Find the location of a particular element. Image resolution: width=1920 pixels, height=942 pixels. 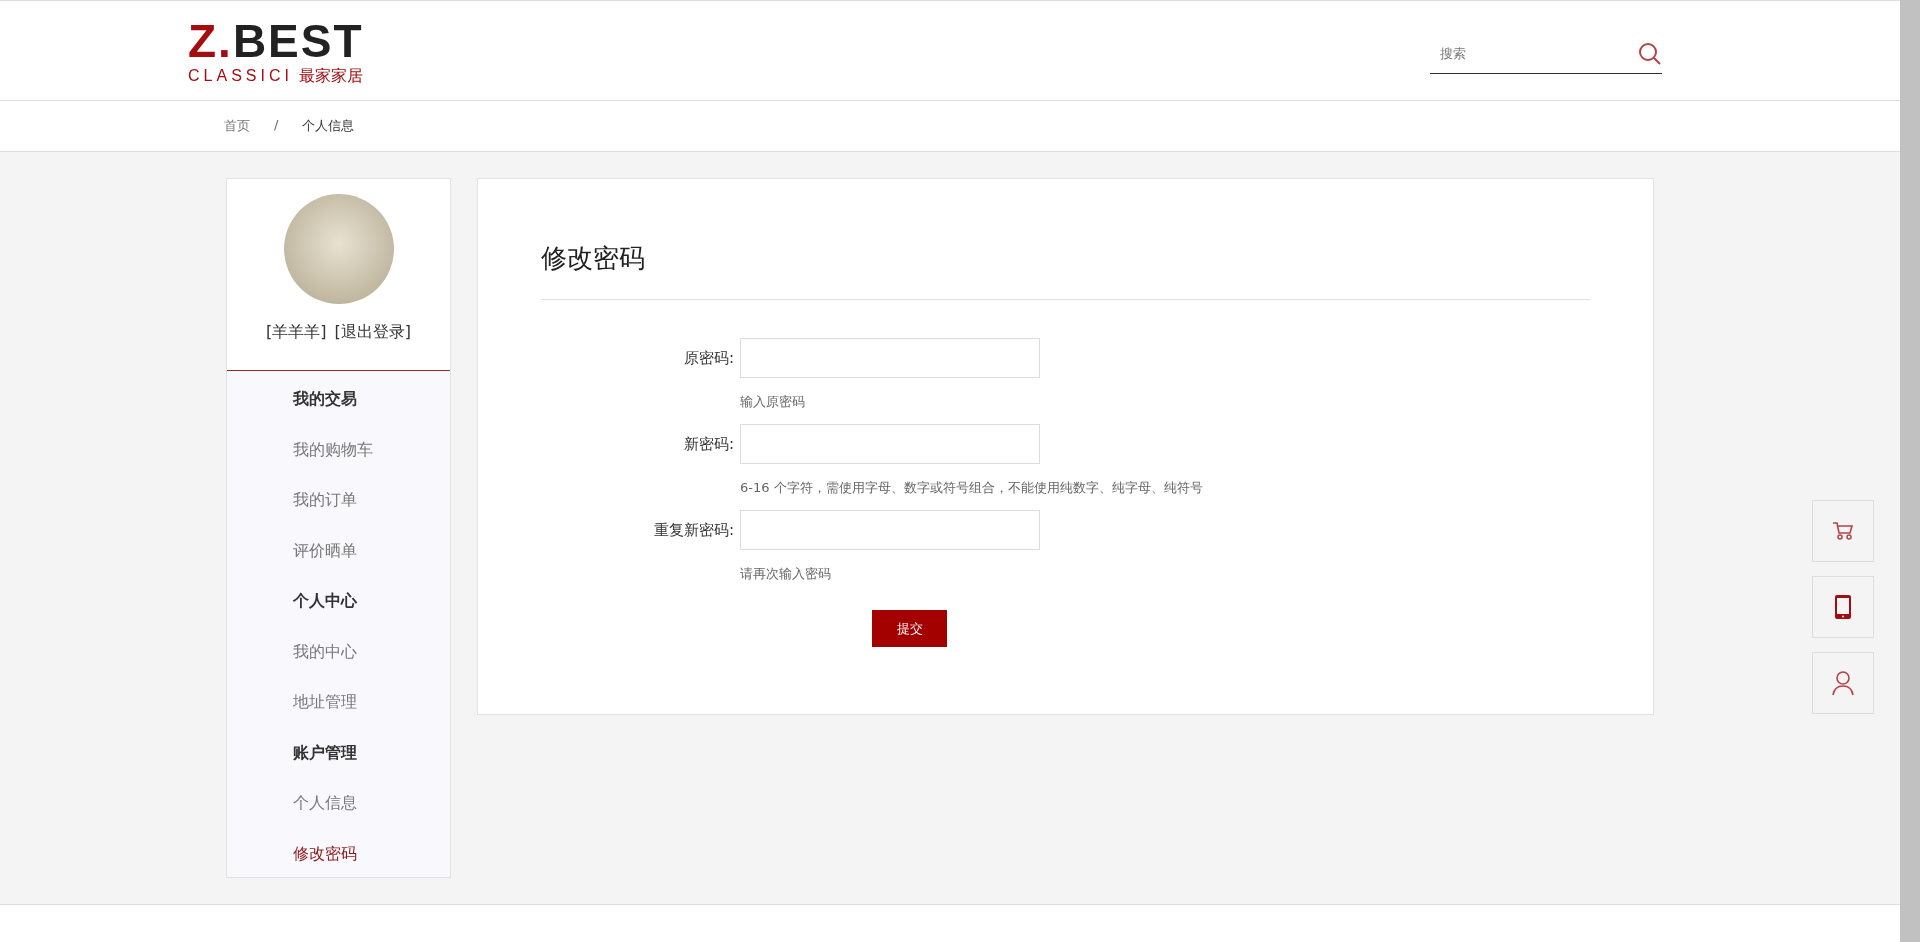

phone-icon is located at coordinates (1843, 607).